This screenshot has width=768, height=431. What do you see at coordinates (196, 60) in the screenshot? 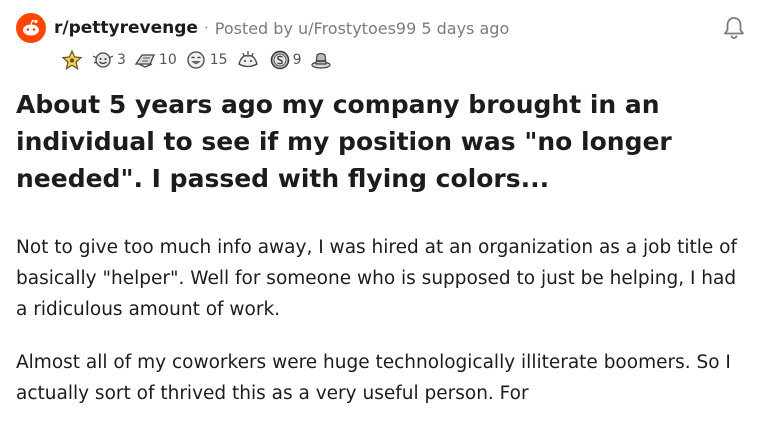
I see `laughing-award-icon` at bounding box center [196, 60].